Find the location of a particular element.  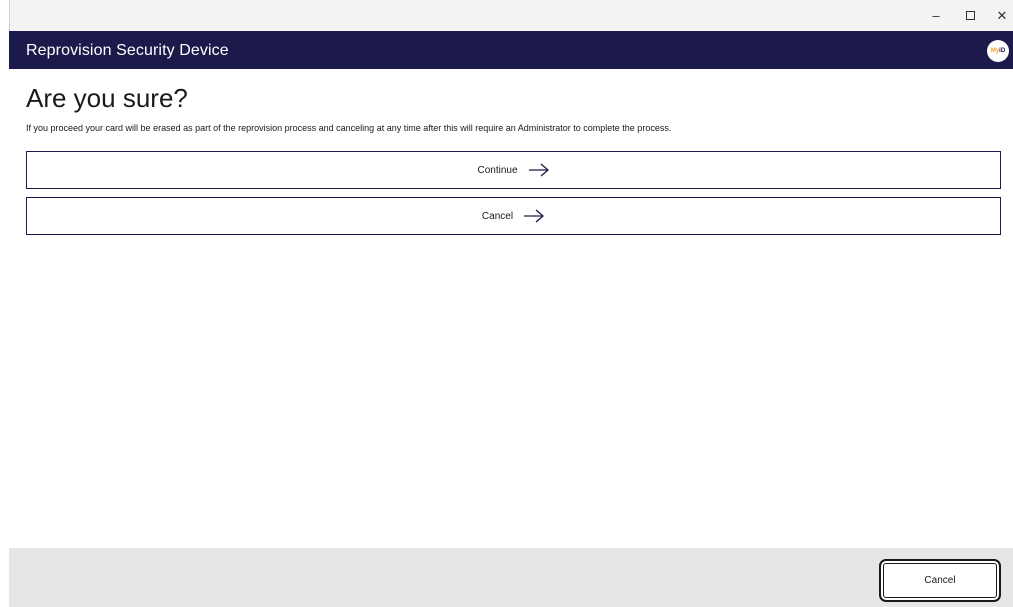

maximize-button is located at coordinates (970, 15).